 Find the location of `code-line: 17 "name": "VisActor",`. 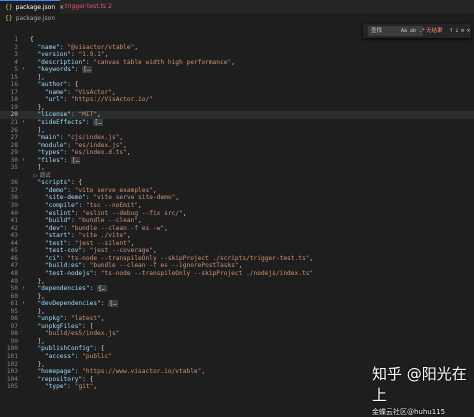

code-line: 17 "name": "VisActor", is located at coordinates (237, 93).